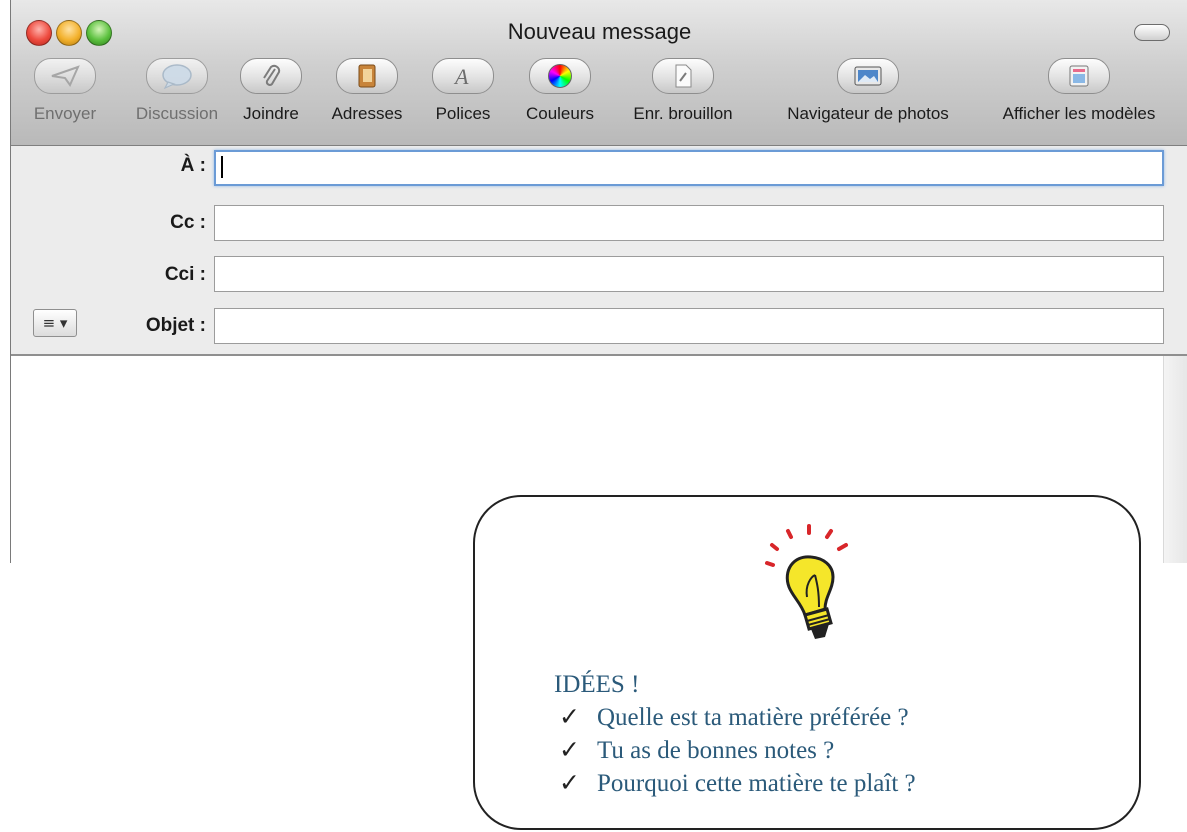  I want to click on list-item: ✓ Tu as de bonnes notes ?, so click(737, 750).